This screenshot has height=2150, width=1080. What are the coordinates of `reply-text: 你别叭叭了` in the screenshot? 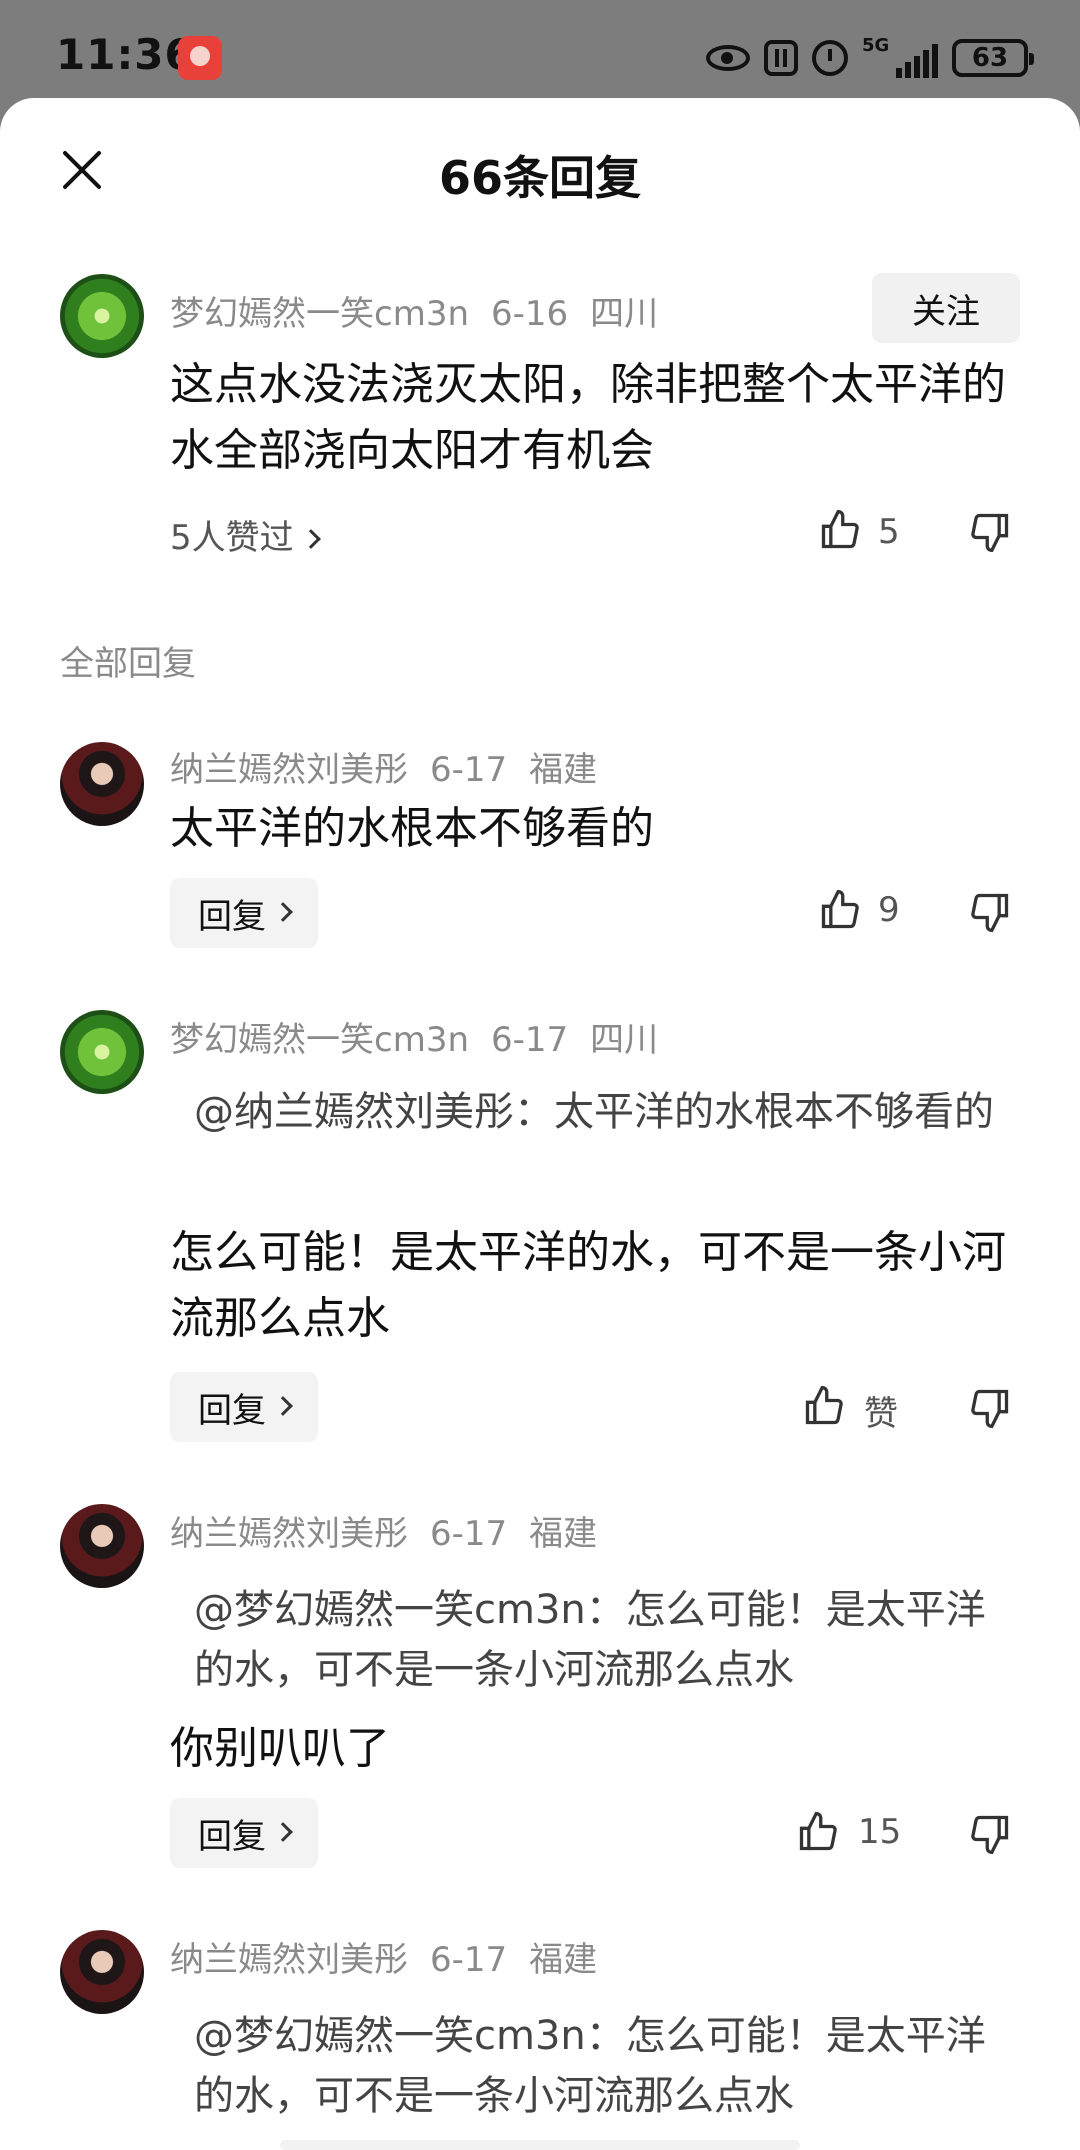 It's located at (280, 1748).